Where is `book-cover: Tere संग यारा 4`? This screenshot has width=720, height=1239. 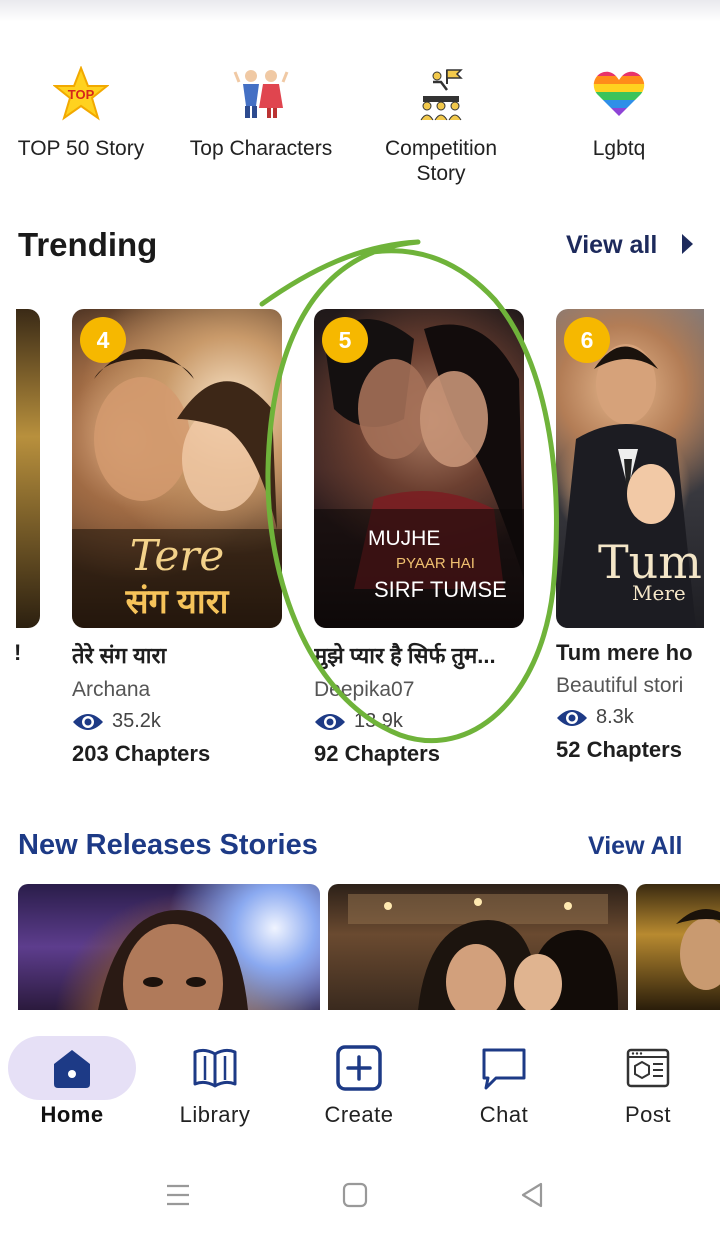 book-cover: Tere संग यारा 4 is located at coordinates (177, 468).